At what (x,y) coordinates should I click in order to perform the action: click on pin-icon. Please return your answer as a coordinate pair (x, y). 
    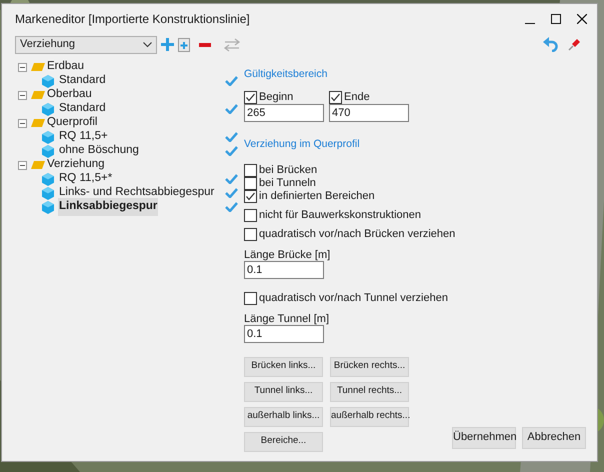
    Looking at the image, I should click on (574, 44).